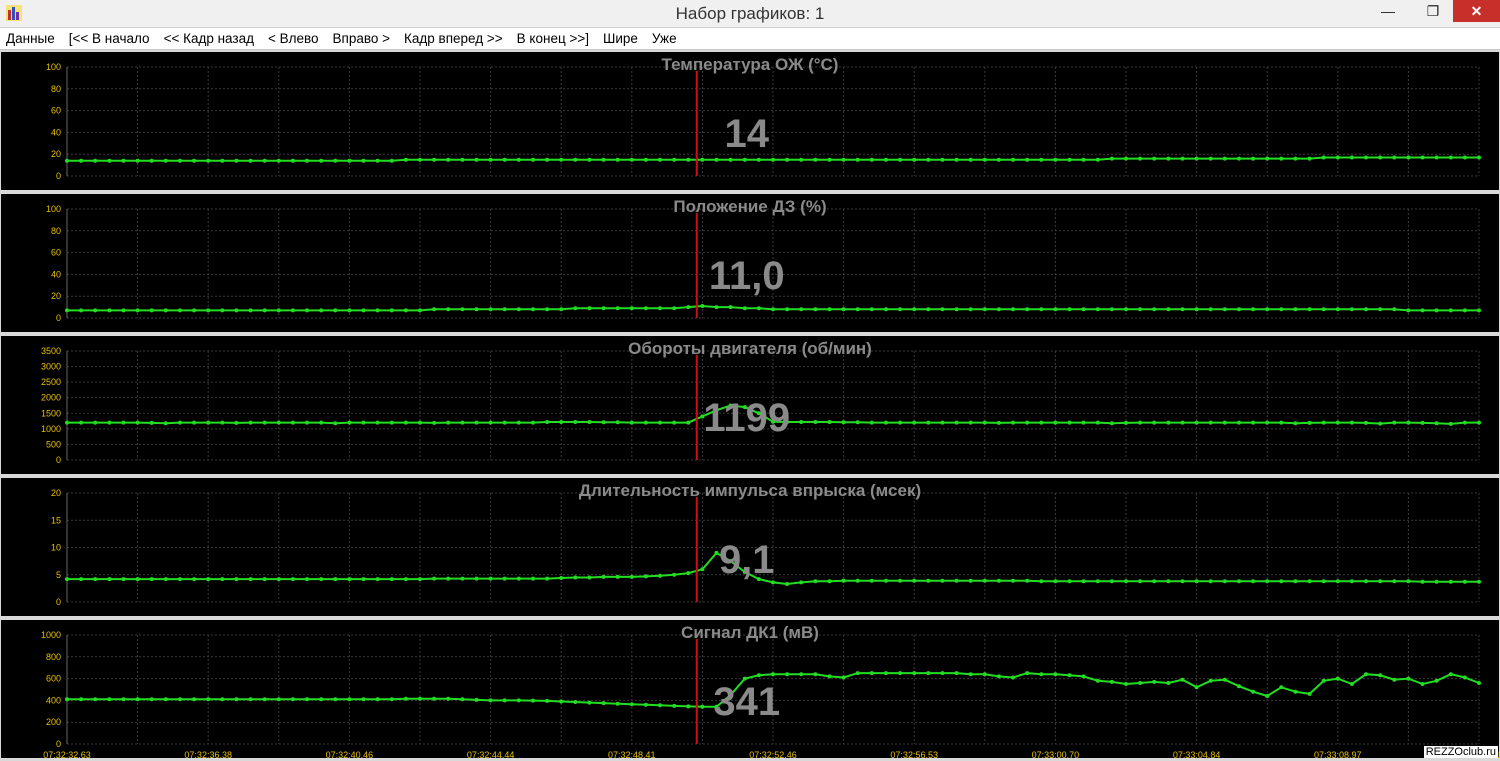 The image size is (1500, 761). I want to click on restore-icon: ❐, so click(1433, 11).